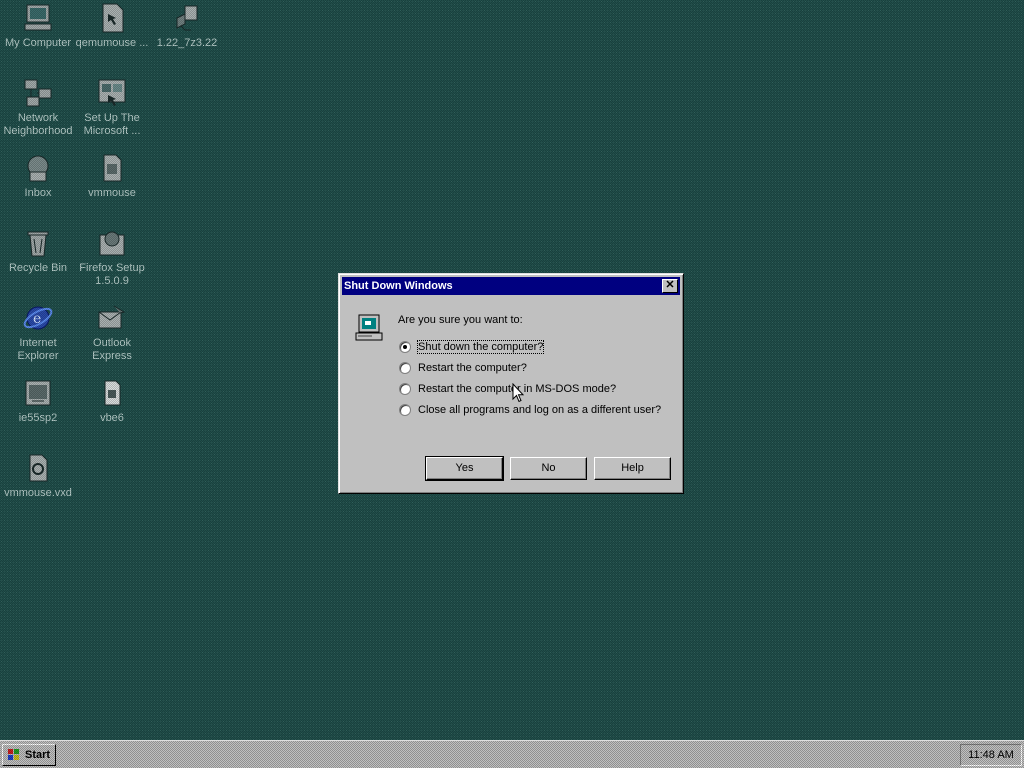 This screenshot has width=1024, height=768. I want to click on option-label: Restart the computer?, so click(472, 368).